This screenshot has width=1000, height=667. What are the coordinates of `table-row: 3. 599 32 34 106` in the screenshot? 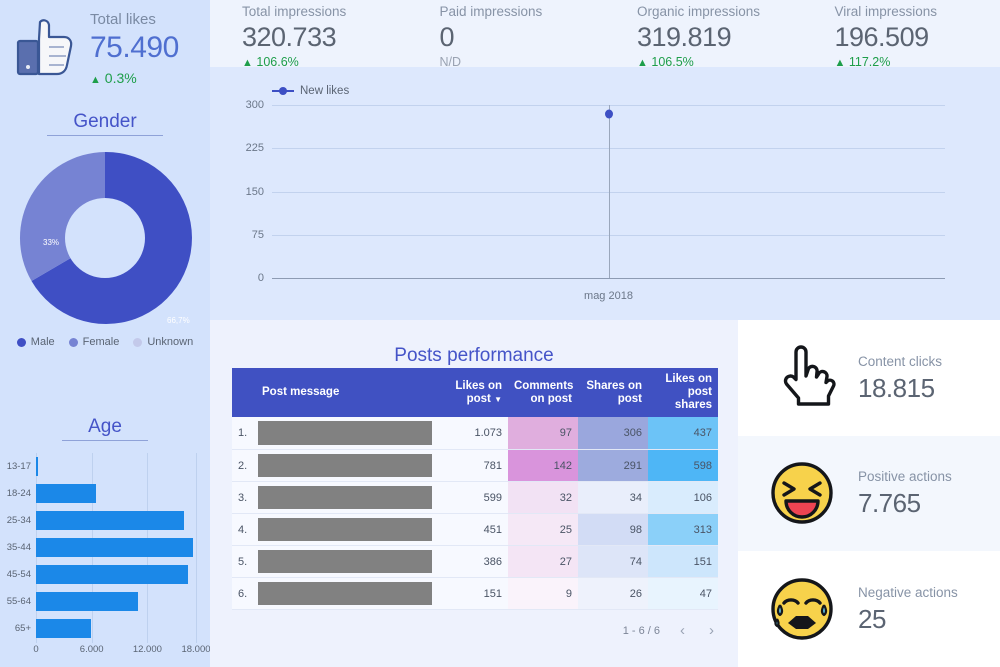 It's located at (475, 497).